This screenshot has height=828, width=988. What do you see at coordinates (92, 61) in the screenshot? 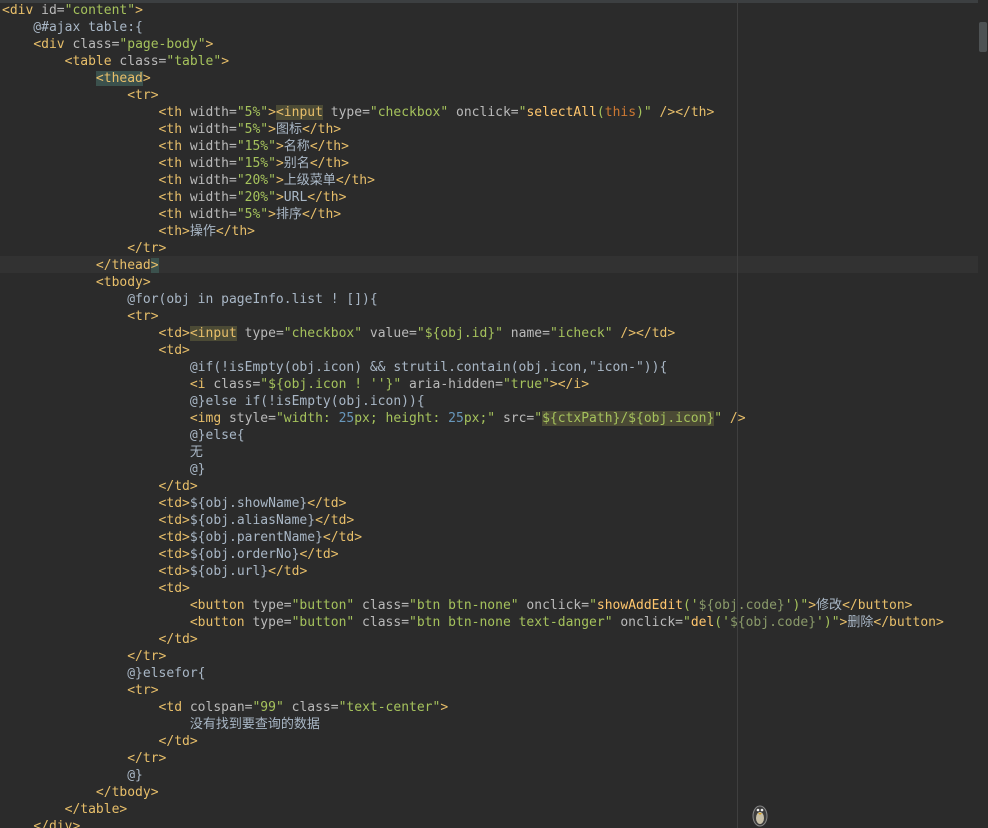
I see `code-token: <table` at bounding box center [92, 61].